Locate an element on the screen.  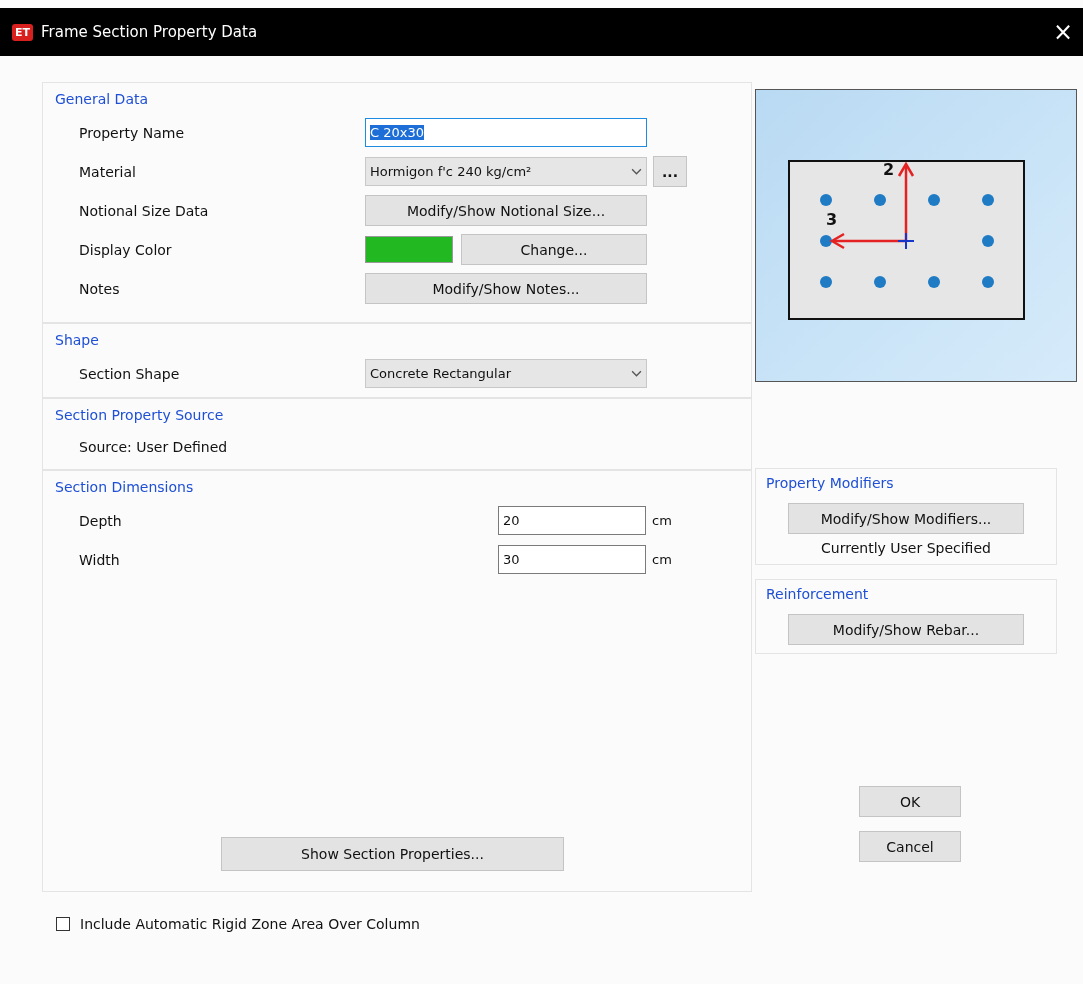
section-heading: Reinforcement is located at coordinates (818, 594).